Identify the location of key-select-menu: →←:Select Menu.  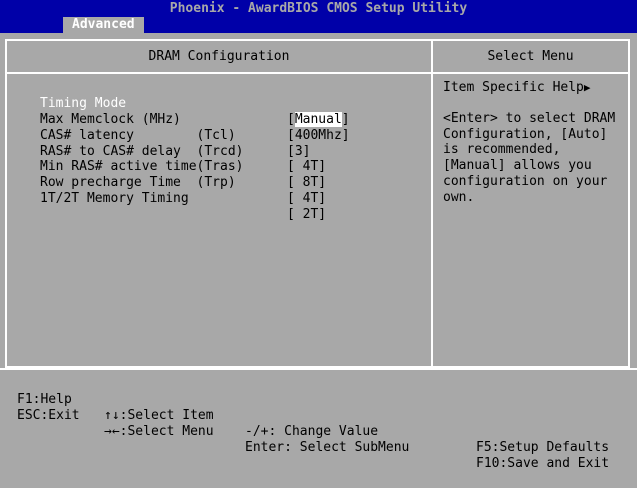
(159, 432).